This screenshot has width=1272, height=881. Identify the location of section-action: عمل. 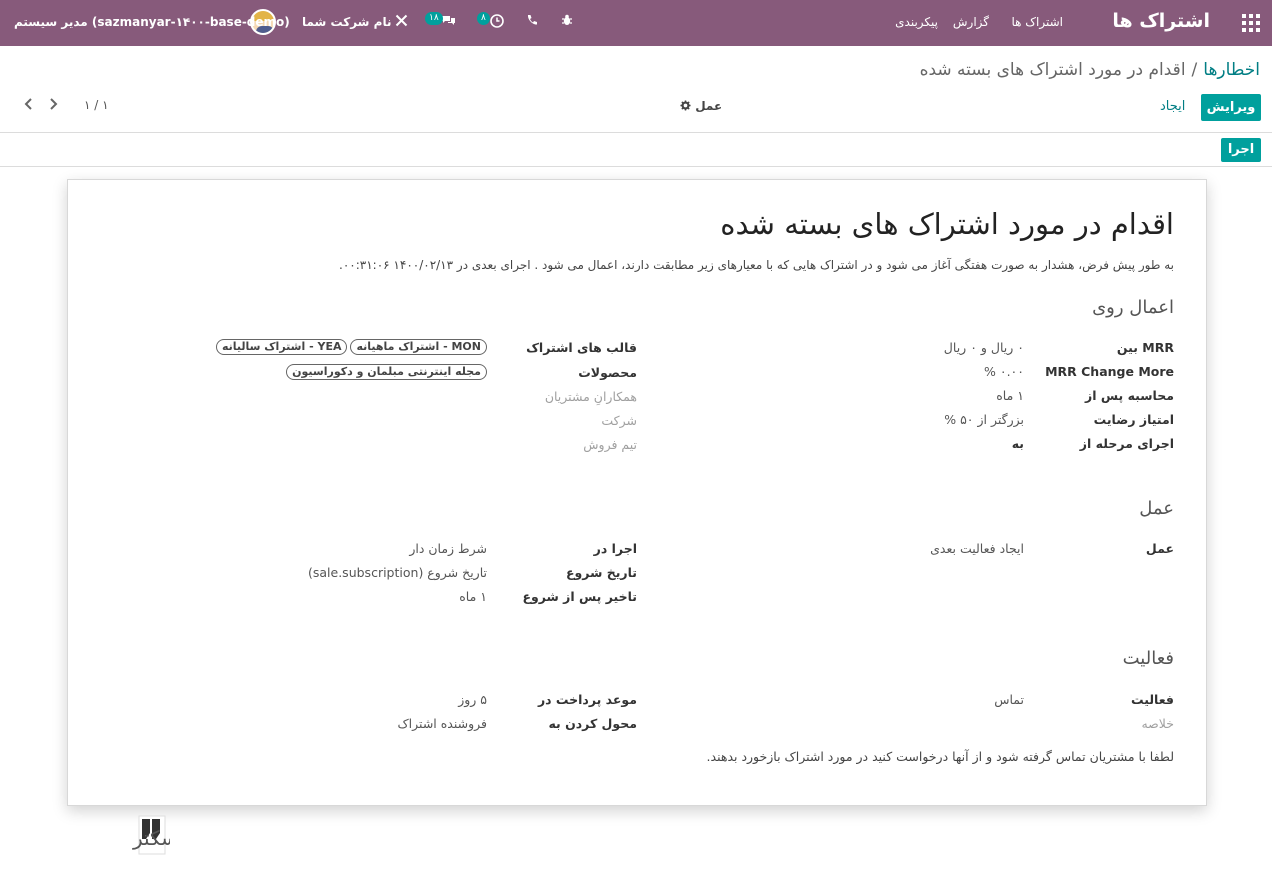
(1156, 508).